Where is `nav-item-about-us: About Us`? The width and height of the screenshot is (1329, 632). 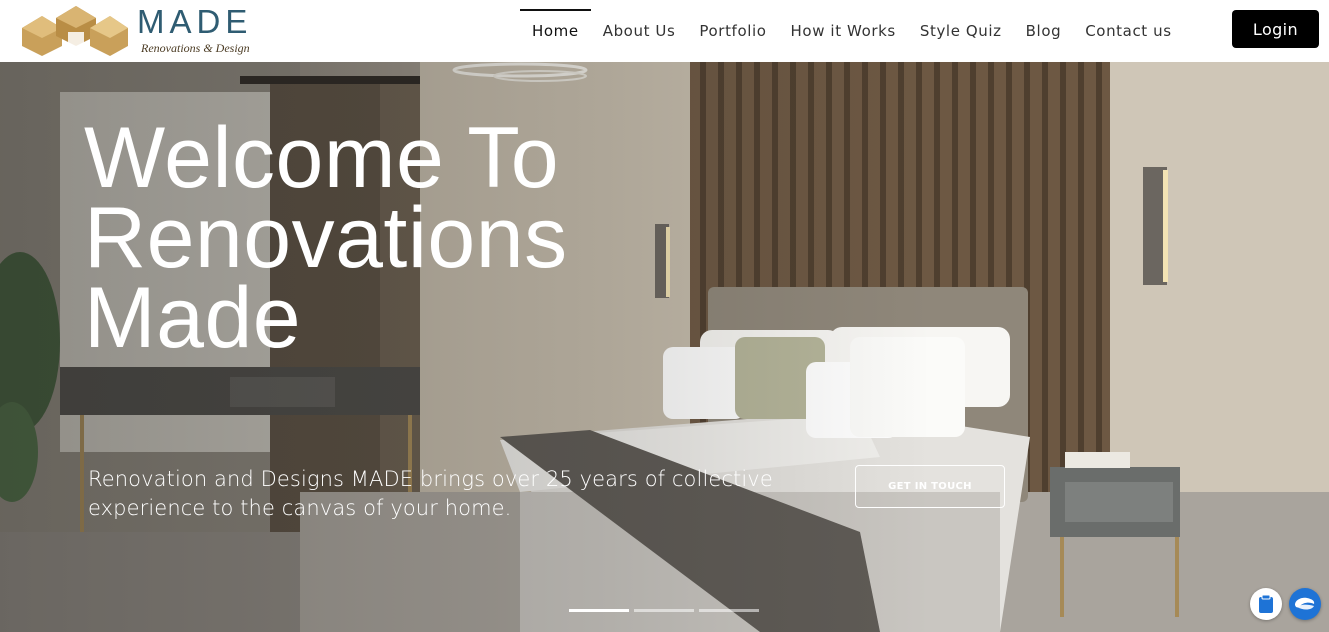
nav-item-about-us: About Us is located at coordinates (639, 31).